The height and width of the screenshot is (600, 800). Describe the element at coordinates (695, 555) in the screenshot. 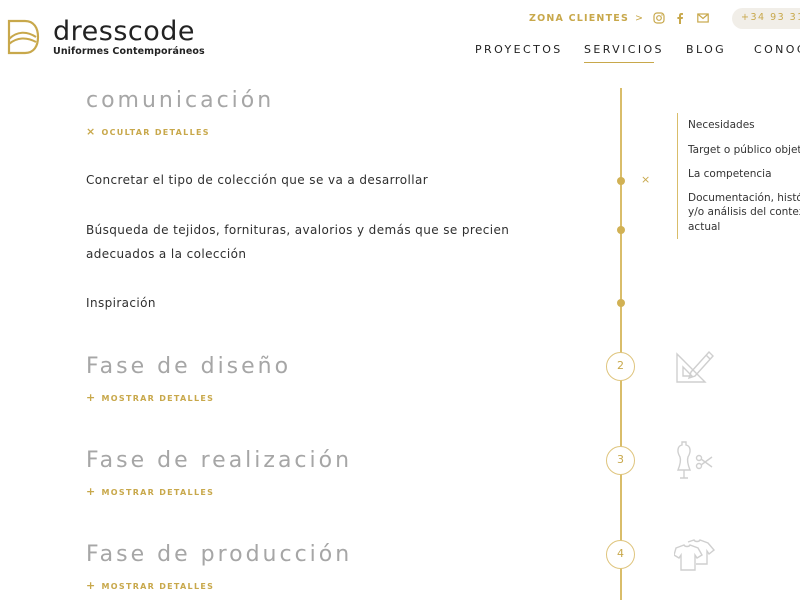

I see `tshirts-icon` at that location.